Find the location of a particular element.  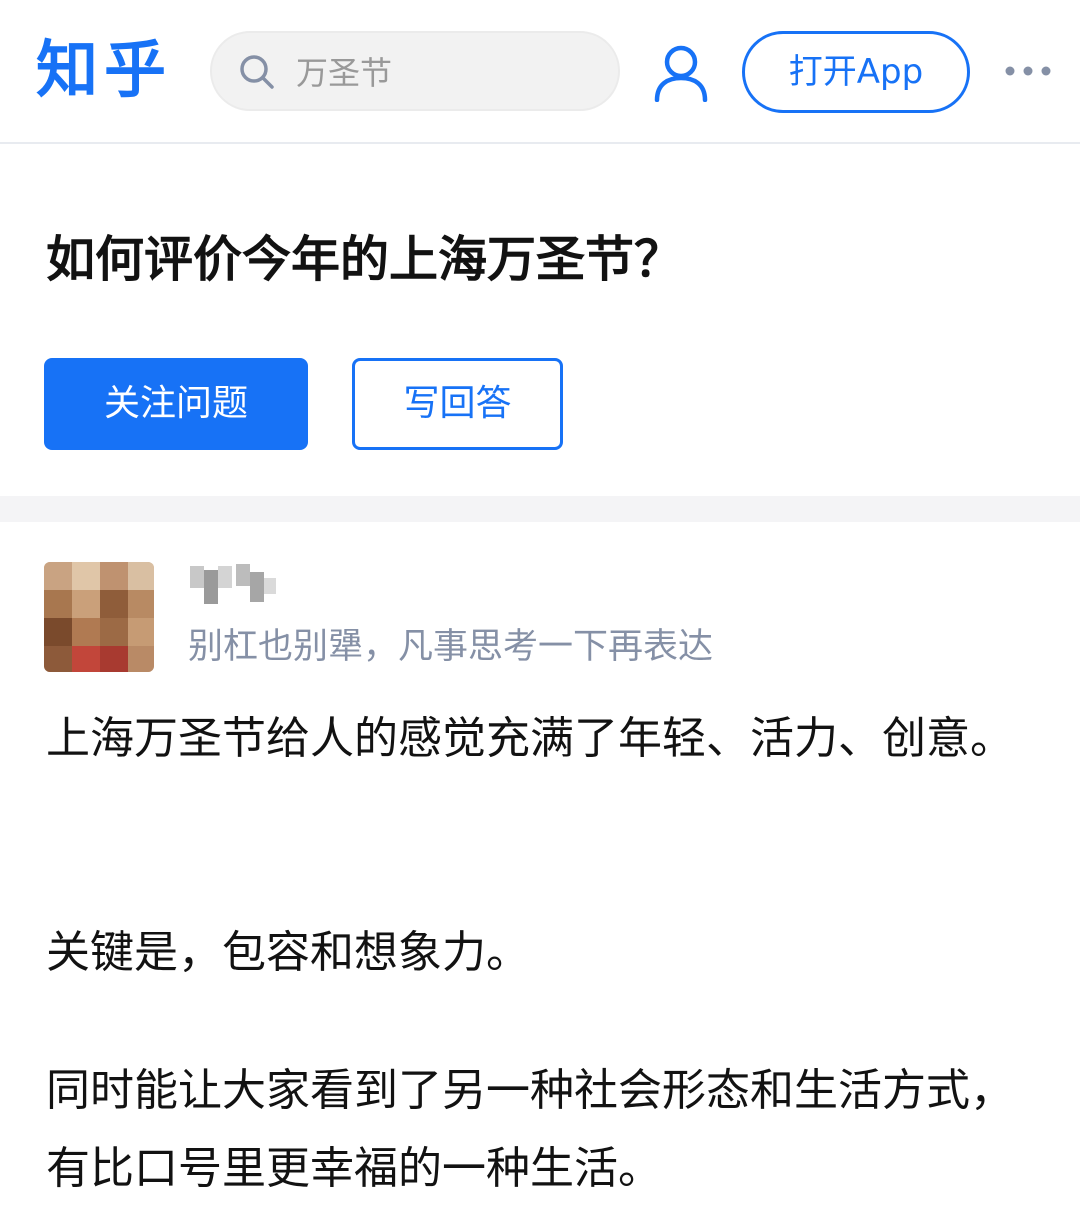

top-header: 知乎 万圣节 打开App is located at coordinates (540, 72).